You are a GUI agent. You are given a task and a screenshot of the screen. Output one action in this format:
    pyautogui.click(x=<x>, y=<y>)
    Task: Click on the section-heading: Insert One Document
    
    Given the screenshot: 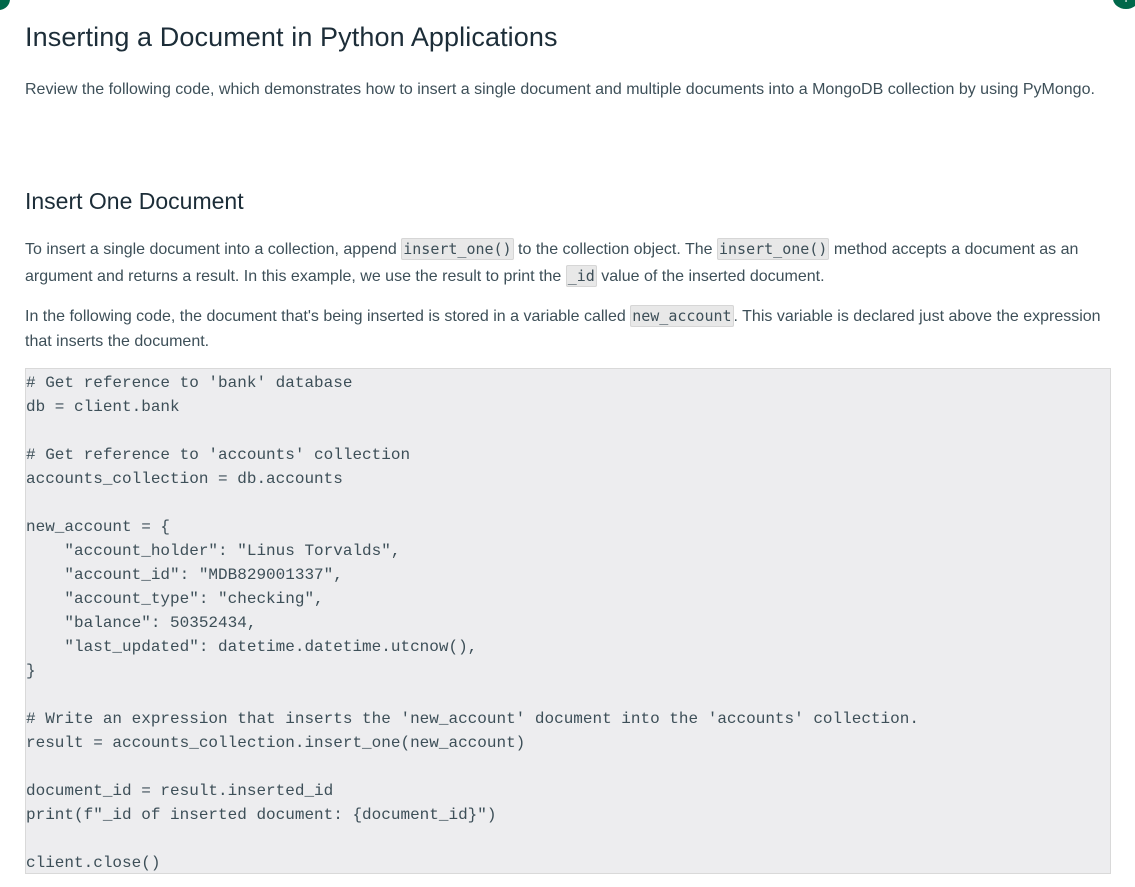 What is the action you would take?
    pyautogui.click(x=134, y=201)
    